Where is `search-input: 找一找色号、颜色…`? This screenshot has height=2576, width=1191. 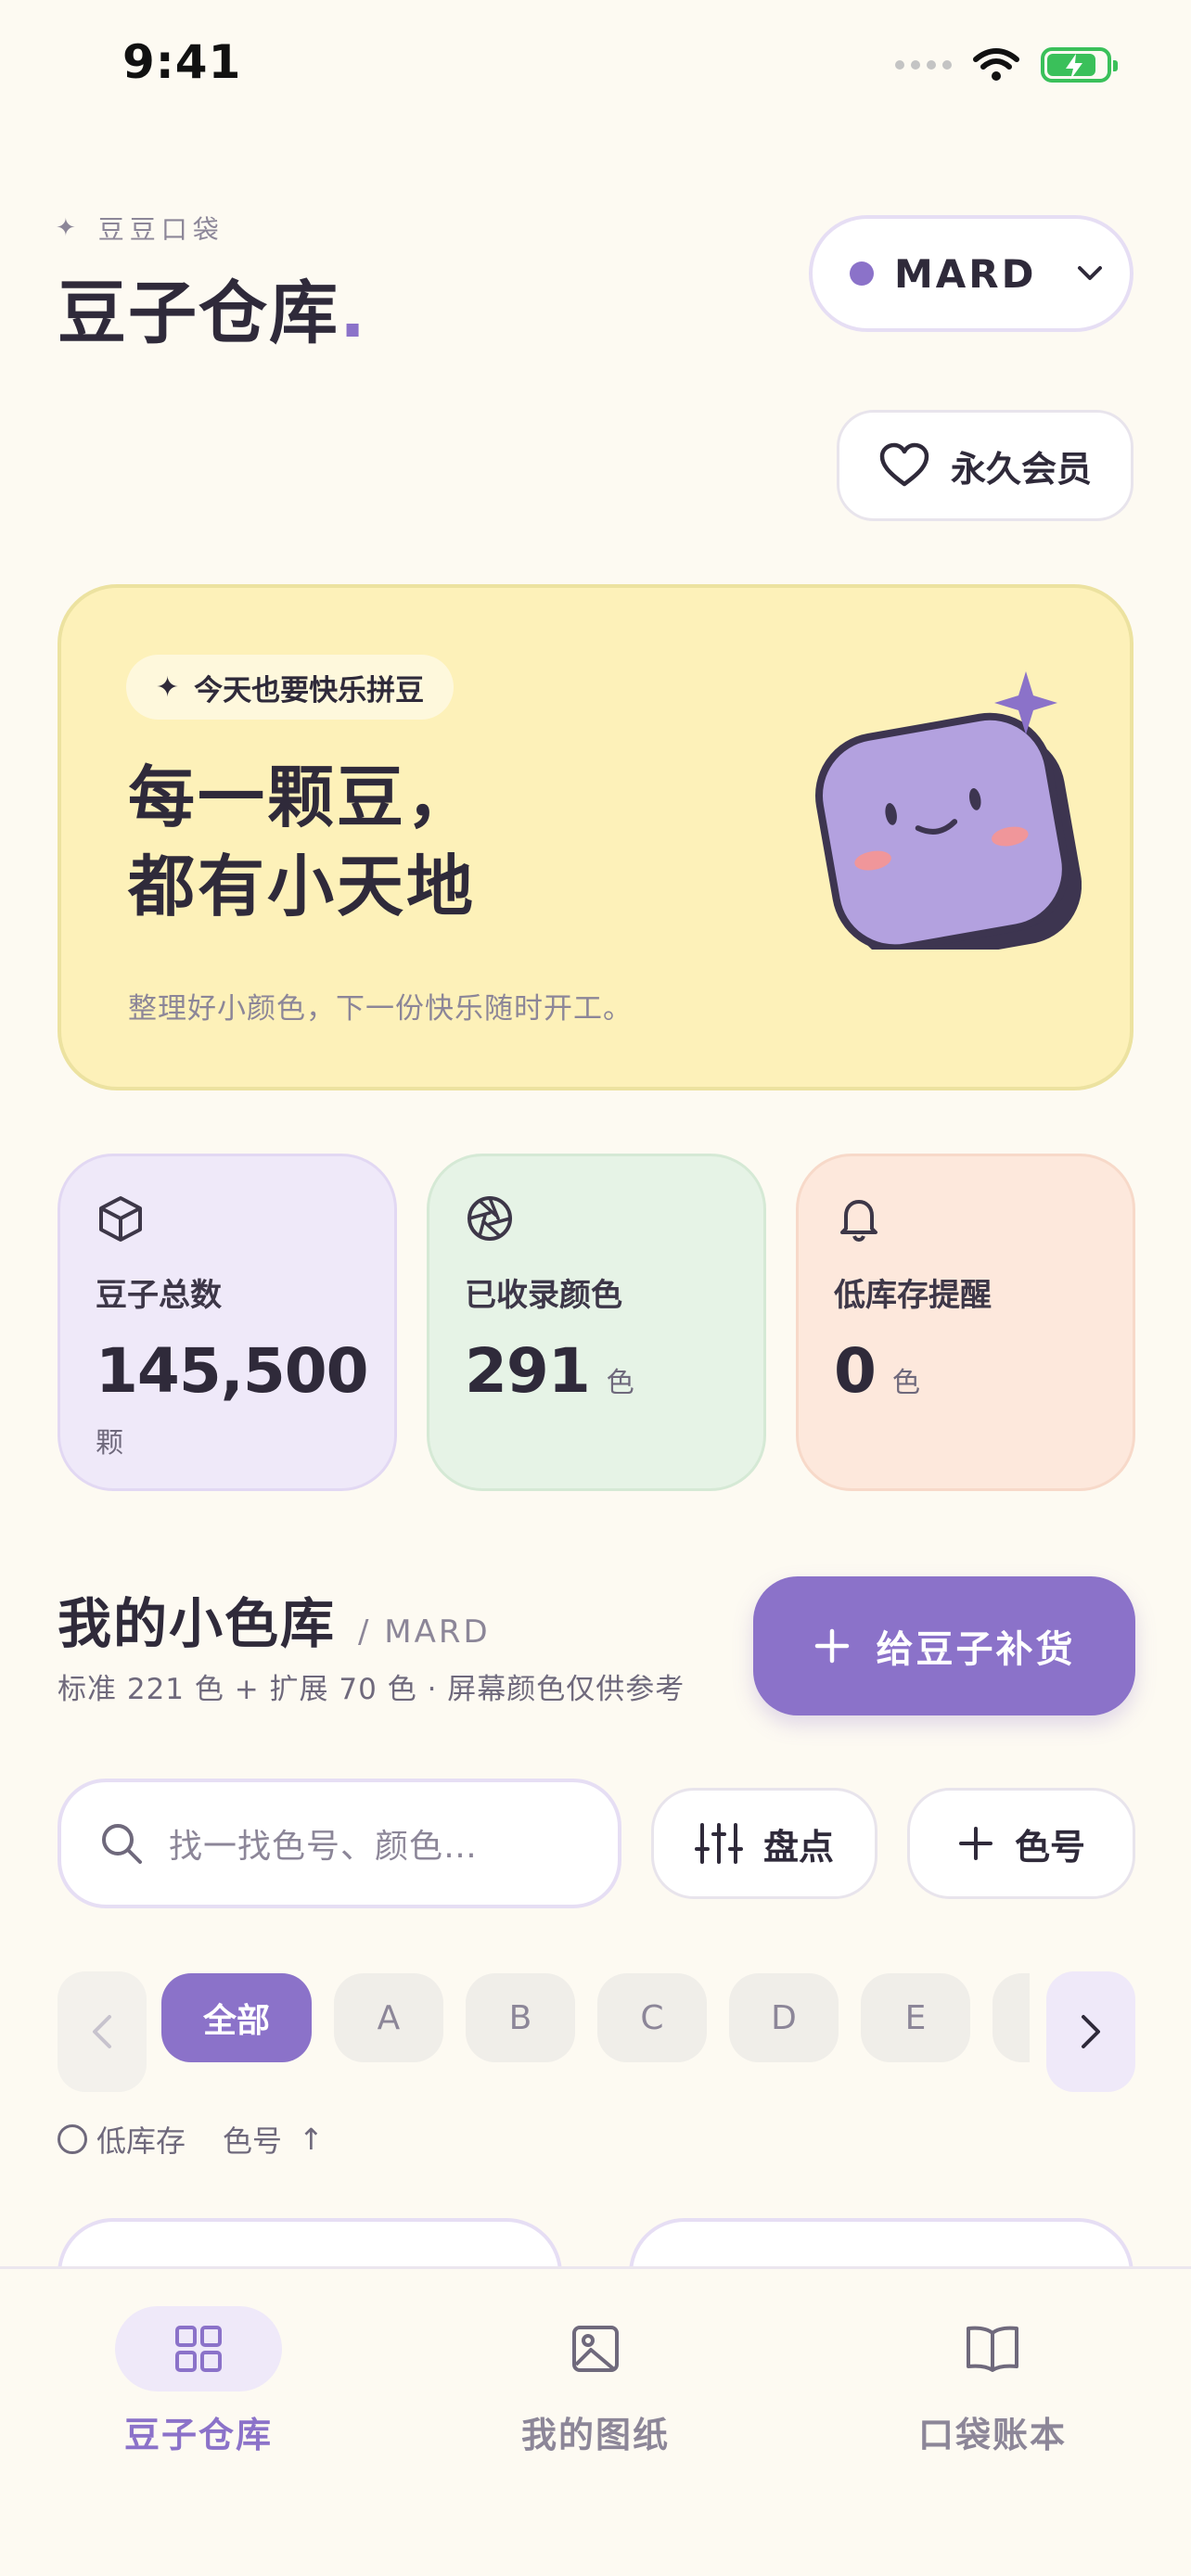
search-input: 找一找色号、颜色… is located at coordinates (339, 1843).